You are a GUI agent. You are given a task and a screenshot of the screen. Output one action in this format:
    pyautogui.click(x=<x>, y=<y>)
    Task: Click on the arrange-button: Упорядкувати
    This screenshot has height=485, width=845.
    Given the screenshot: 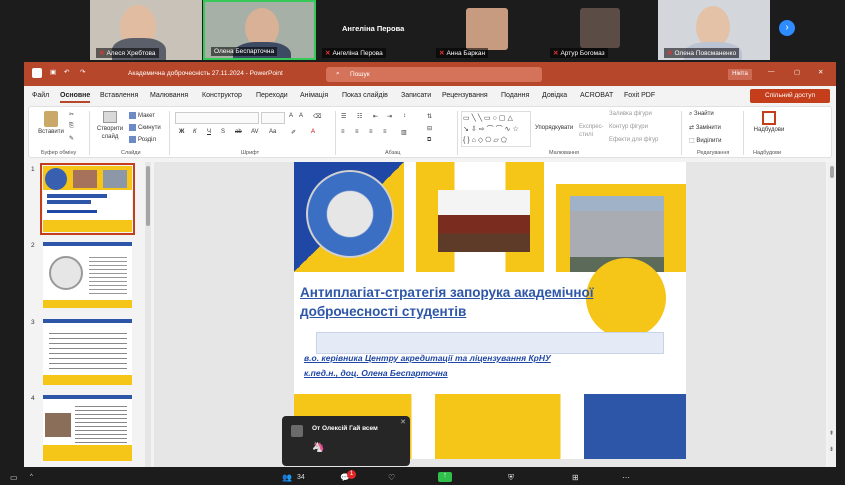 What is the action you would take?
    pyautogui.click(x=554, y=128)
    